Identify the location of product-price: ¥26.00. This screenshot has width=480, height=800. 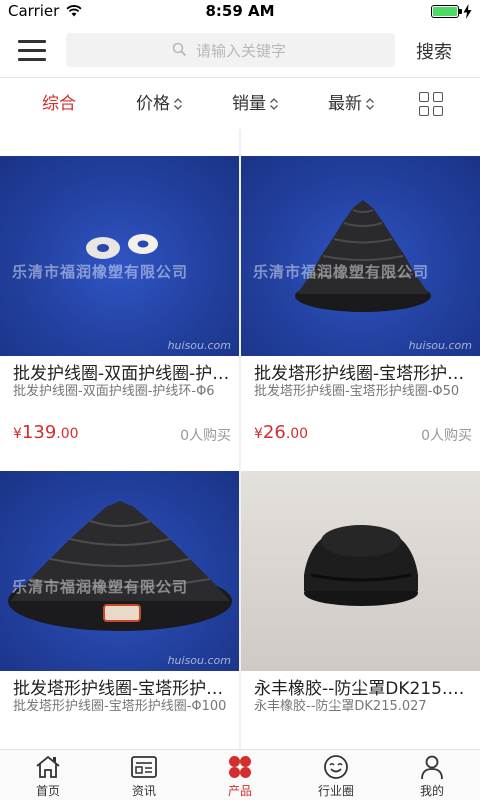
(281, 432).